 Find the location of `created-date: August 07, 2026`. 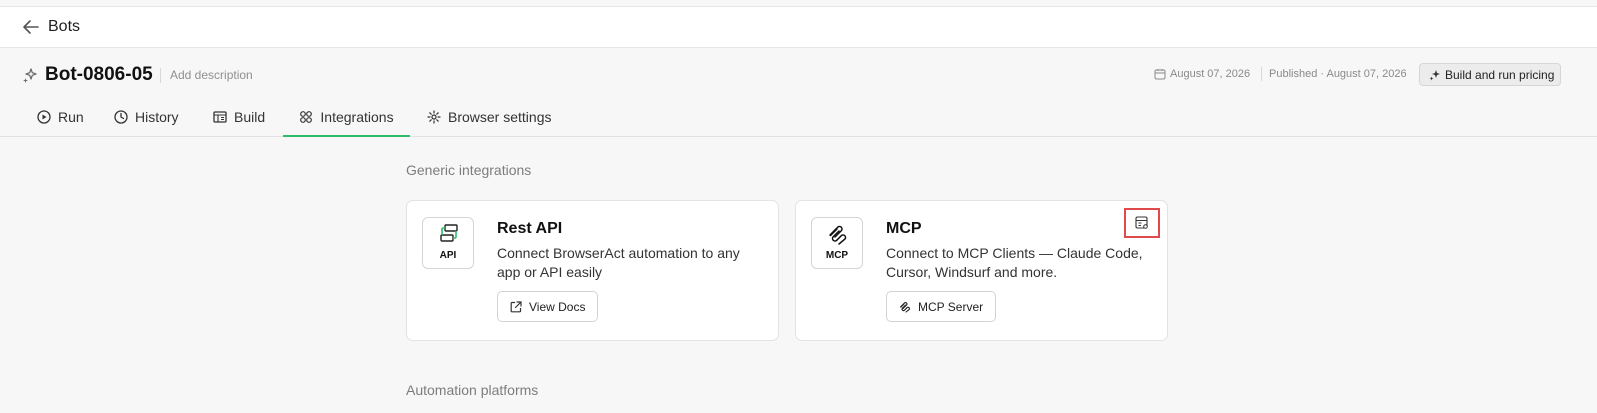

created-date: August 07, 2026 is located at coordinates (1210, 74).